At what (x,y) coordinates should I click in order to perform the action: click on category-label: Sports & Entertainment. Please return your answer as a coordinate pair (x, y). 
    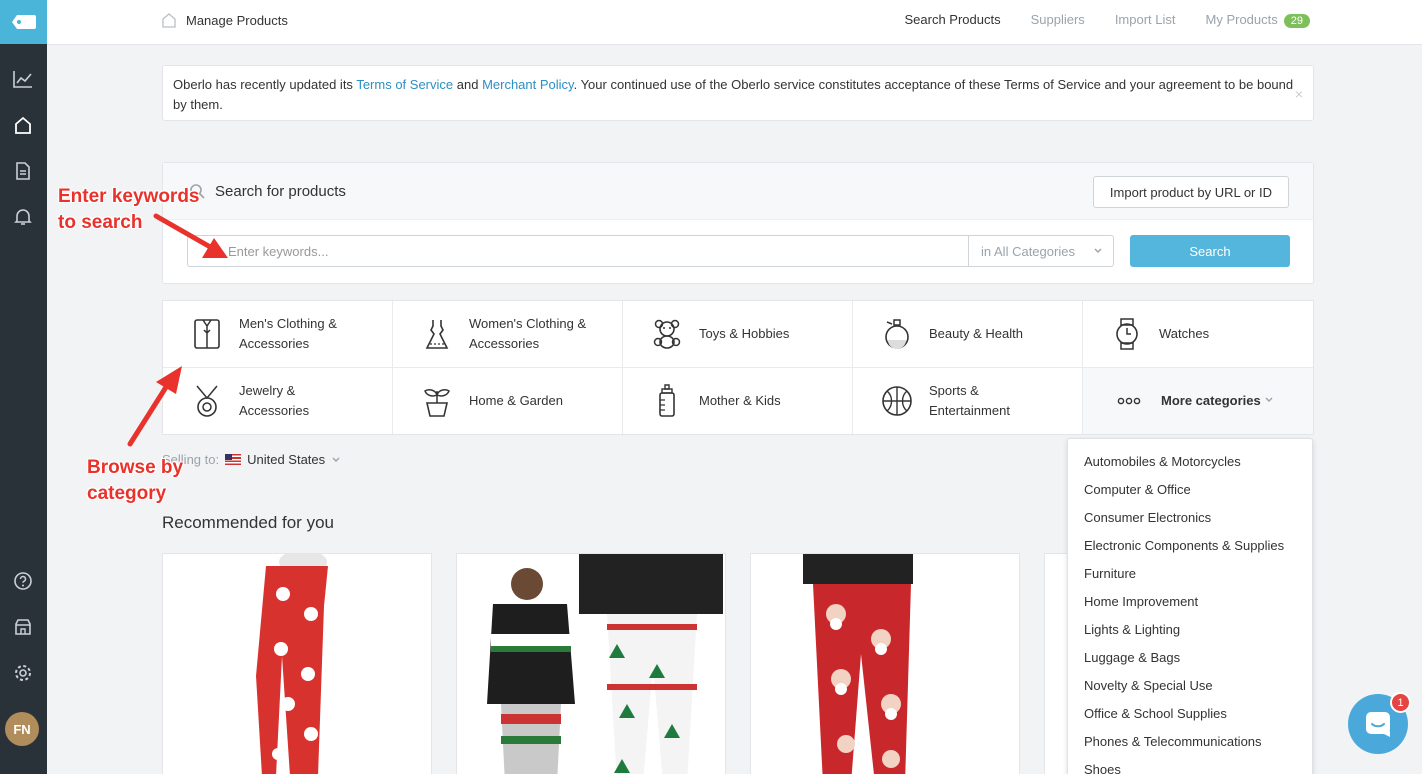
    Looking at the image, I should click on (969, 400).